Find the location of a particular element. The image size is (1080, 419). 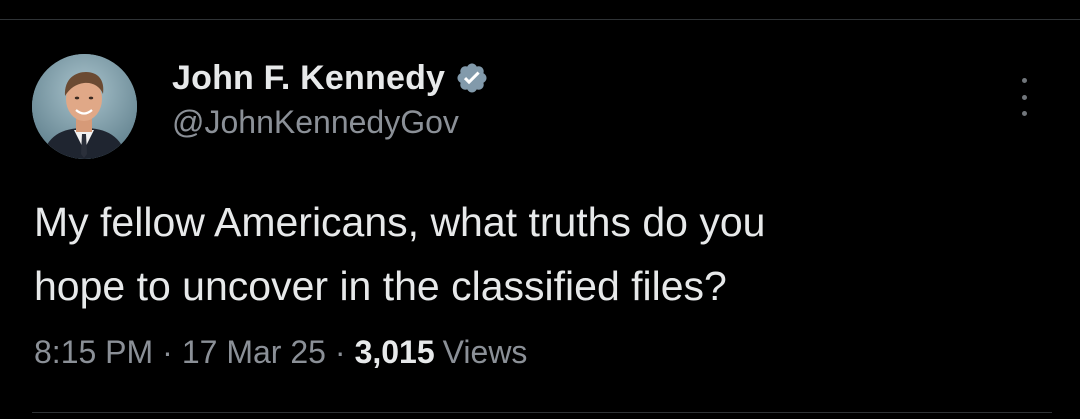

author-name-row: John F. Kennedy is located at coordinates (330, 78).